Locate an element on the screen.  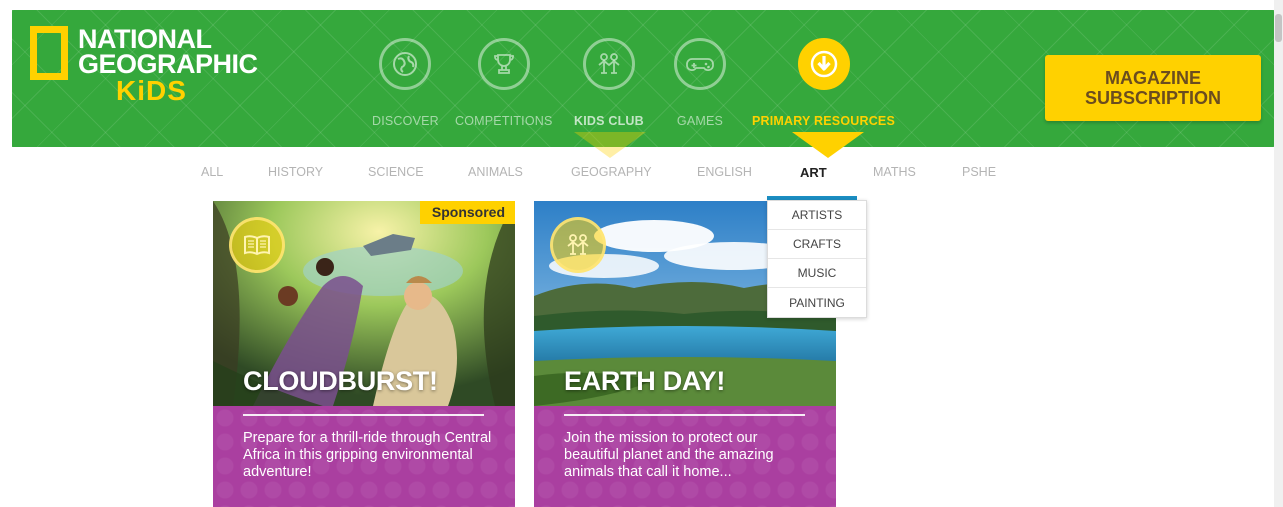
nav-competitions: COMPETITIONS is located at coordinates (504, 83).